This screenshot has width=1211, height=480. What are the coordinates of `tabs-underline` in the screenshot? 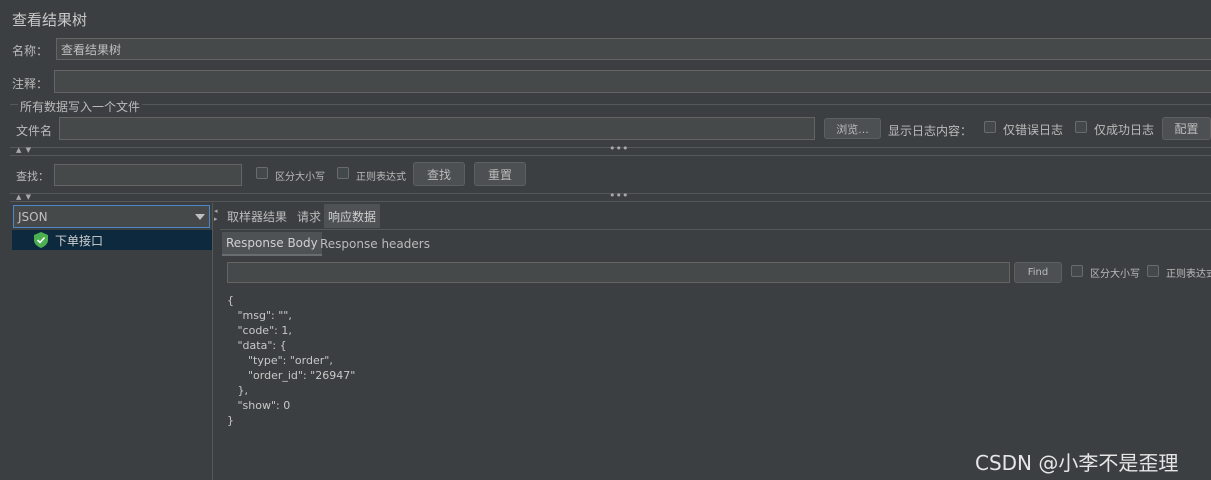 It's located at (715, 229).